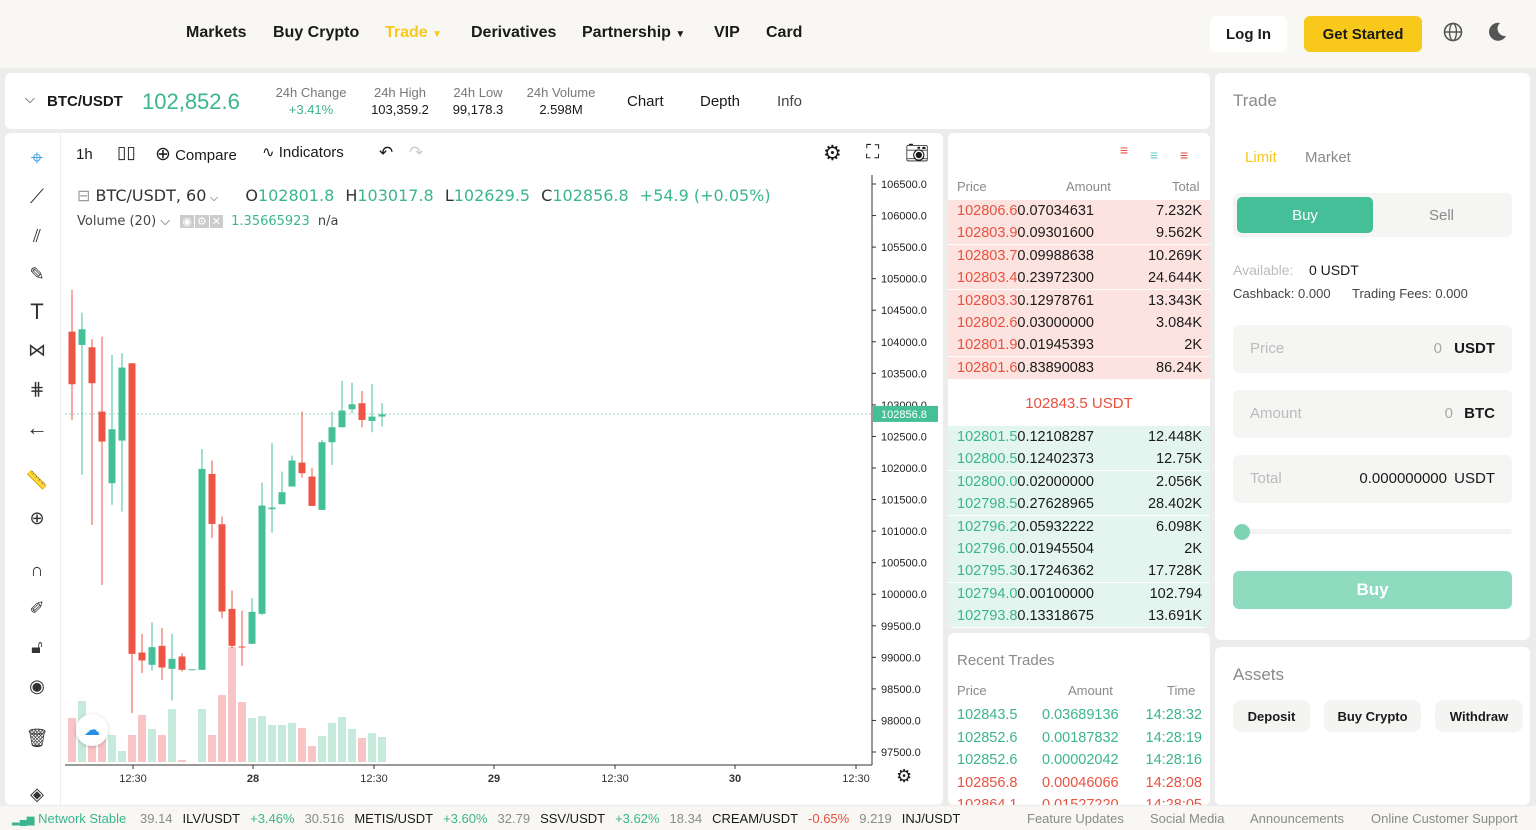 This screenshot has width=1536, height=830. What do you see at coordinates (1079, 211) in the screenshot?
I see `orderbook-row: 102806.6 0.07034631 7.232K` at bounding box center [1079, 211].